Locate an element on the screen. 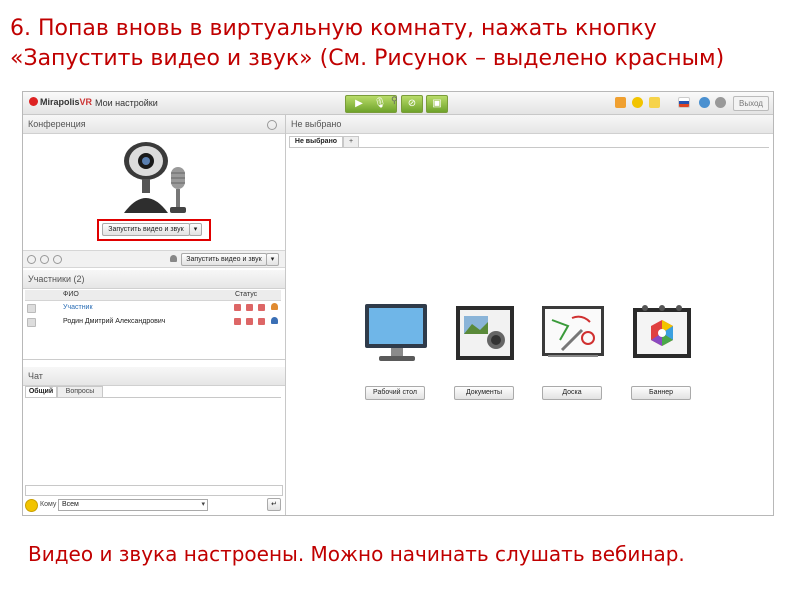 The width and height of the screenshot is (800, 600). record-icon is located at coordinates (57, 259).